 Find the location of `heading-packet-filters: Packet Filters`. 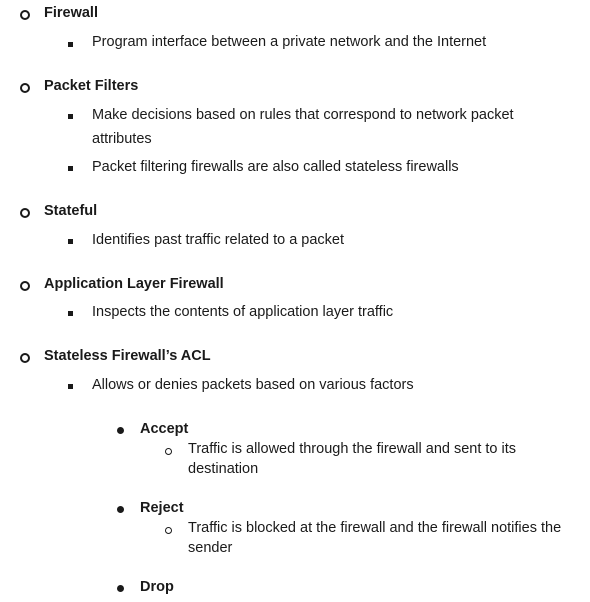

heading-packet-filters: Packet Filters is located at coordinates (91, 86).